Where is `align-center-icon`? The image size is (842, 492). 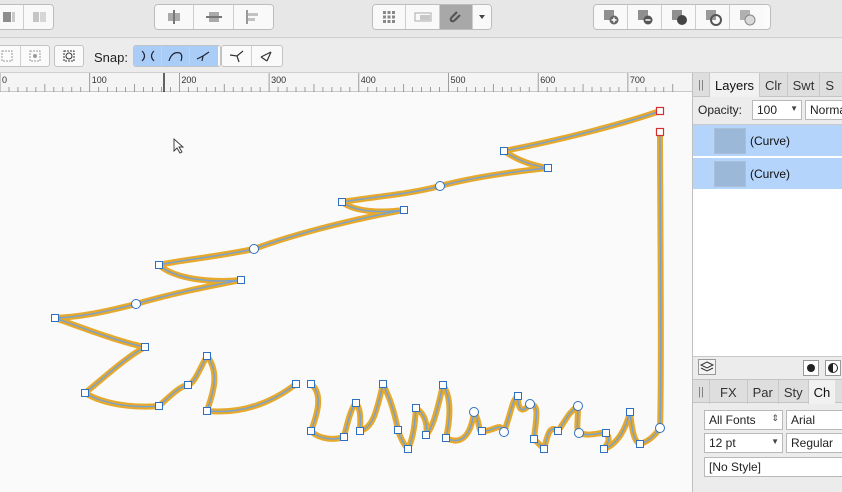
align-center-icon is located at coordinates (175, 17).